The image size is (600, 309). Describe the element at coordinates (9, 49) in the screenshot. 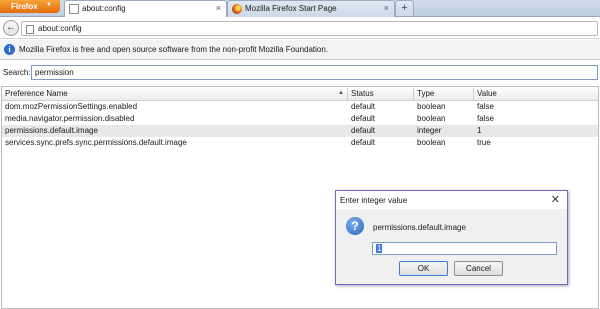

I see `info-icon: i` at that location.